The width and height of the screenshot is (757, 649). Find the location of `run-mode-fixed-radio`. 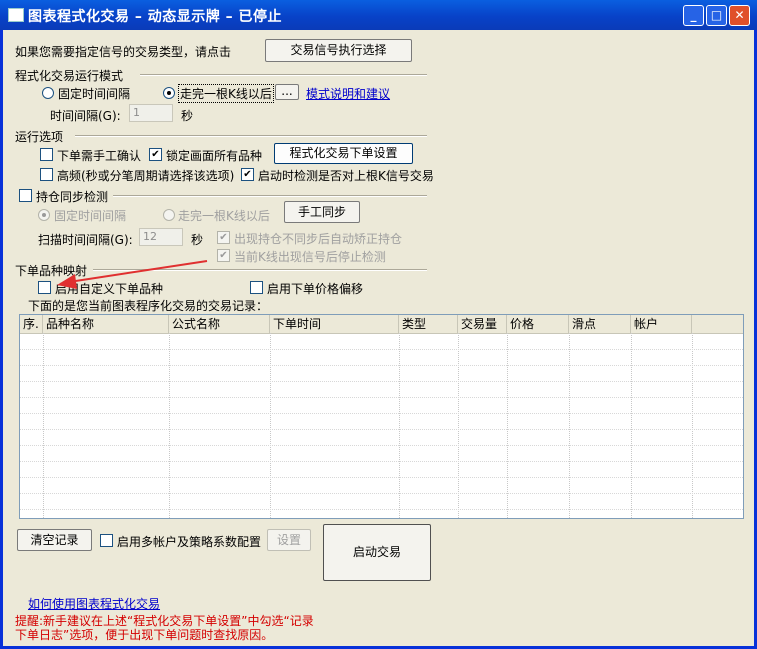

run-mode-fixed-radio is located at coordinates (48, 93).